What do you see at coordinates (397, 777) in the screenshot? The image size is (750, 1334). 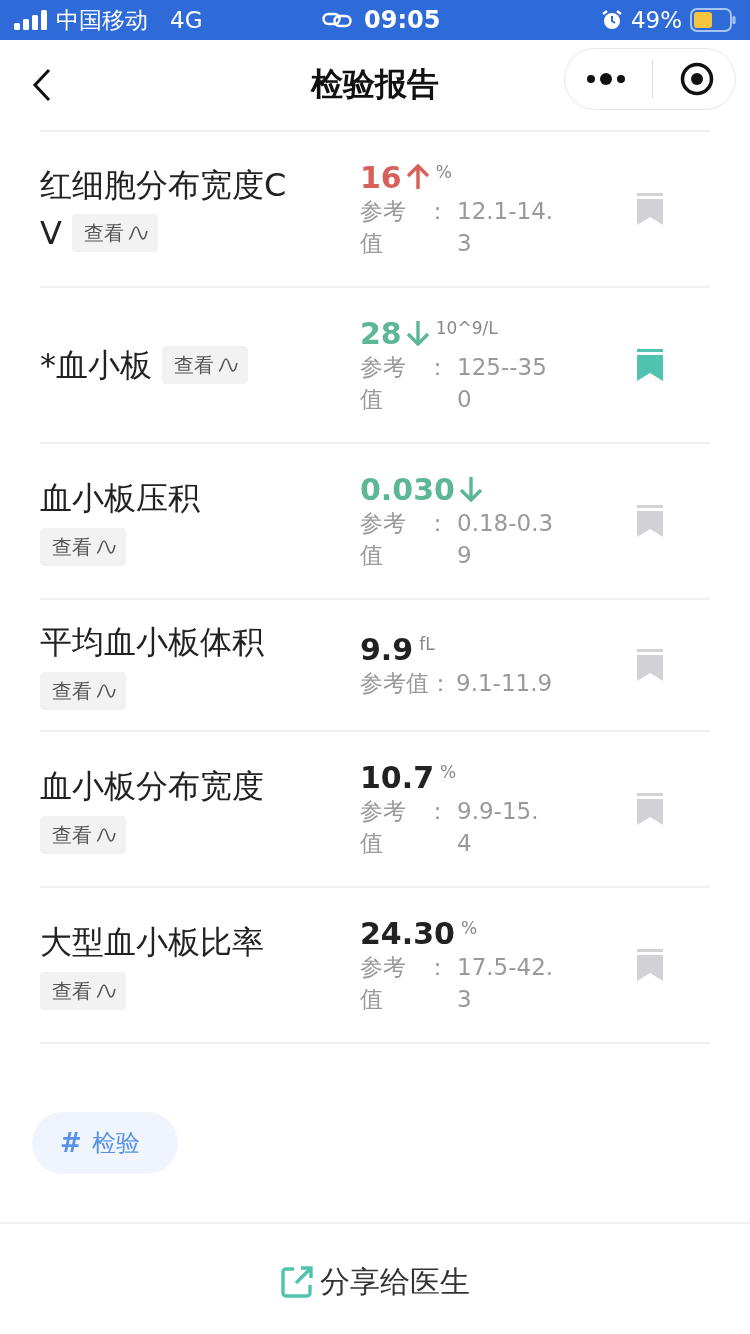 I see `result-value: 10.7` at bounding box center [397, 777].